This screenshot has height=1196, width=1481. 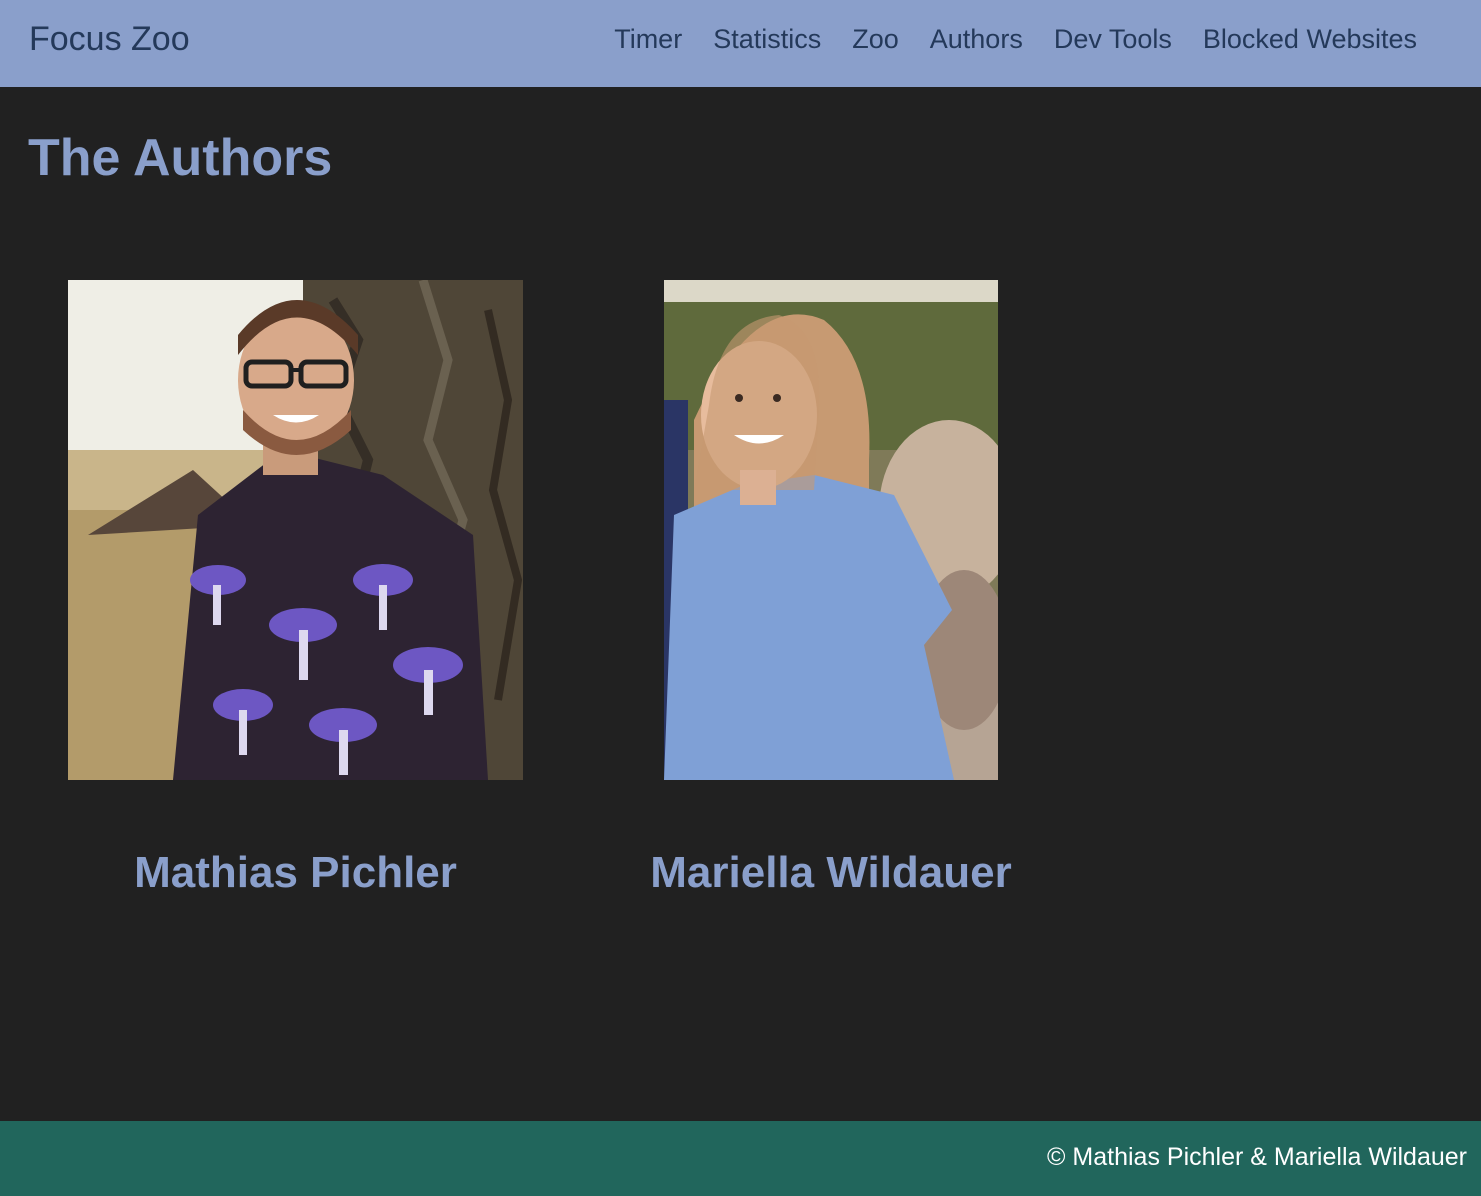 I want to click on nav-item-statistics: Statistics, so click(x=767, y=39).